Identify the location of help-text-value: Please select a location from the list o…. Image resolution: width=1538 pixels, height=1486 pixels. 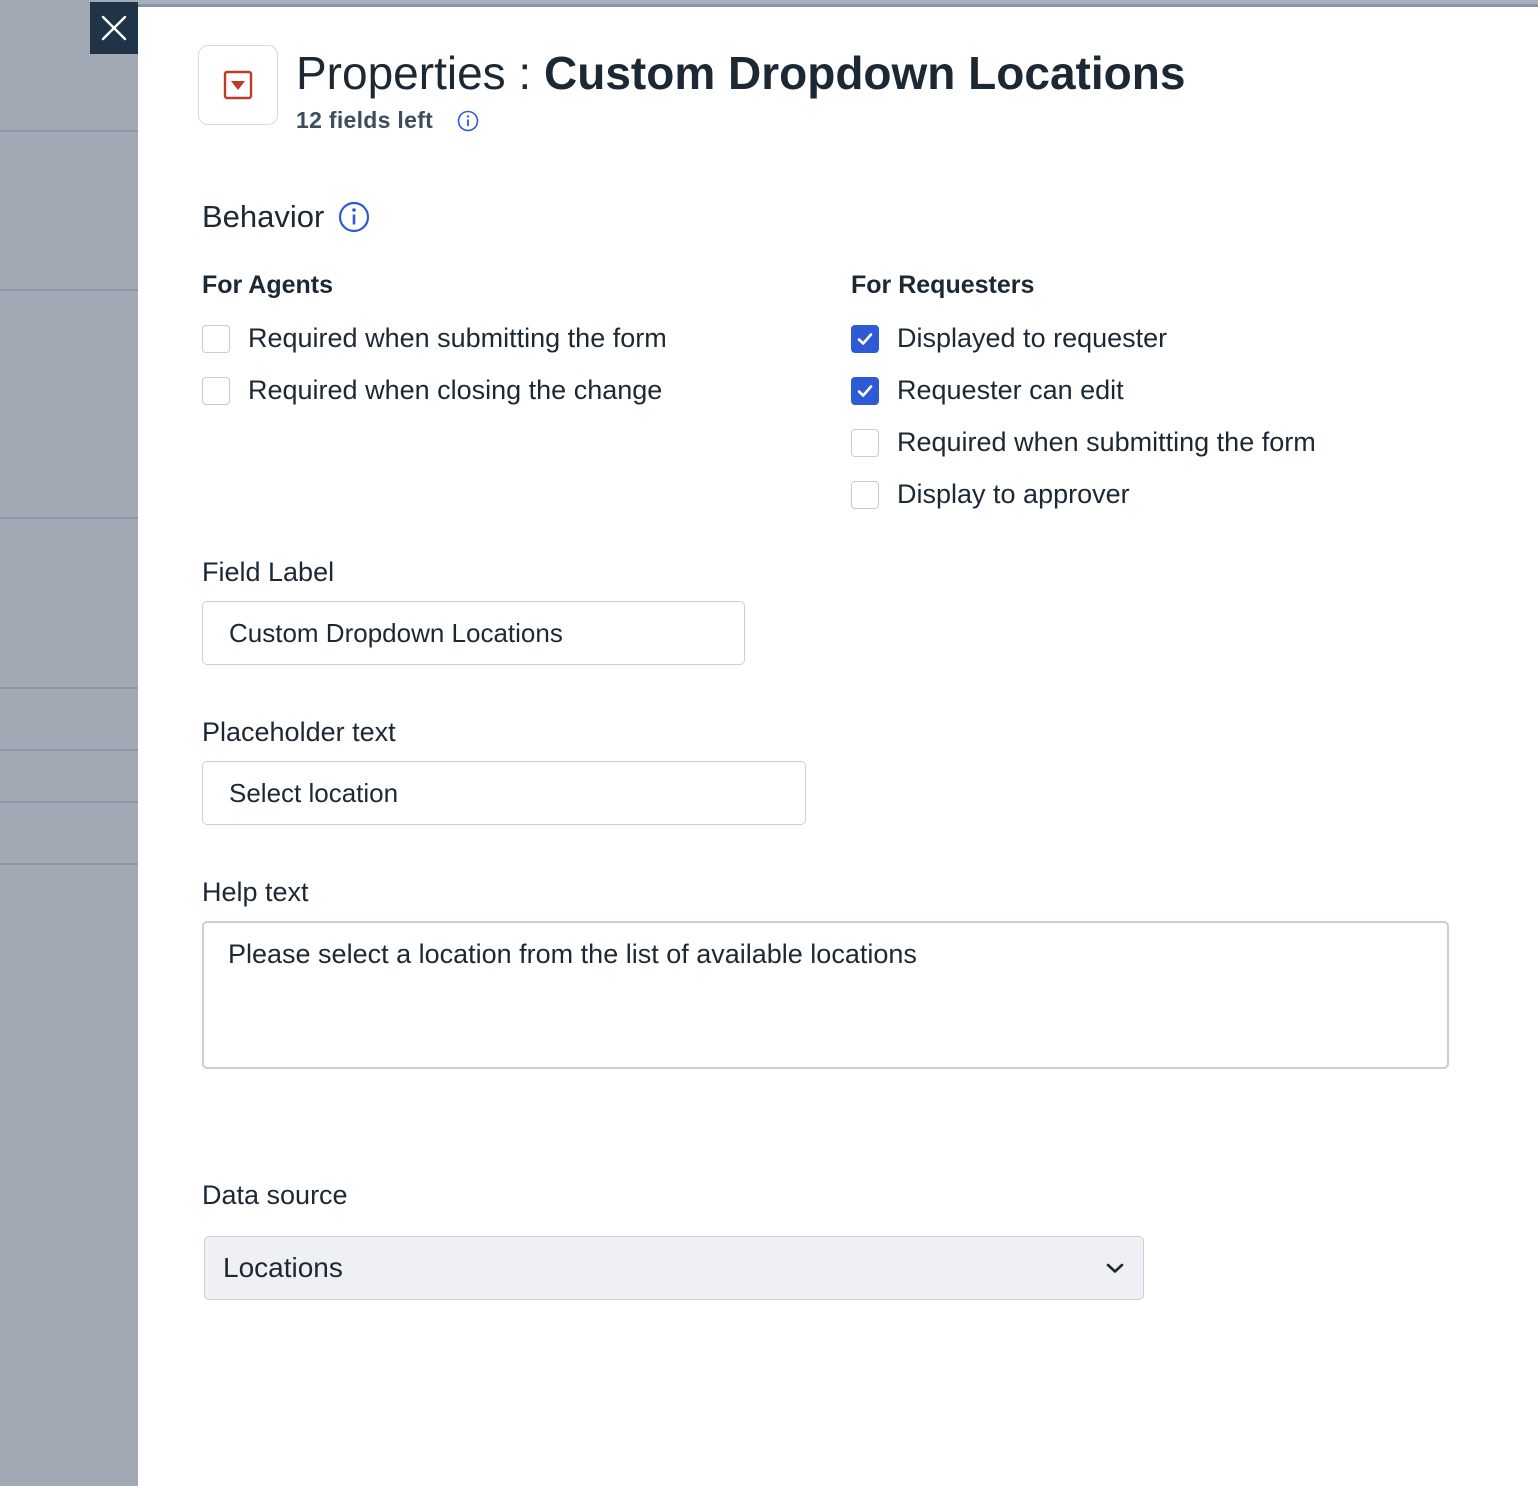
(572, 954).